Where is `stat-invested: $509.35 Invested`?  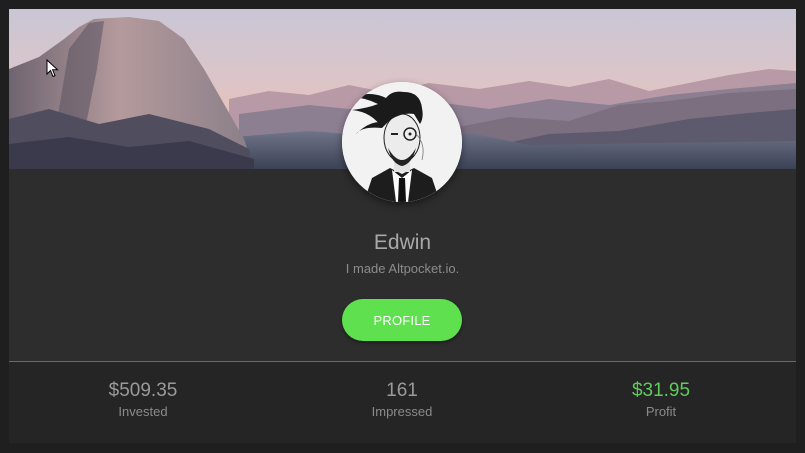 stat-invested: $509.35 Invested is located at coordinates (143, 400).